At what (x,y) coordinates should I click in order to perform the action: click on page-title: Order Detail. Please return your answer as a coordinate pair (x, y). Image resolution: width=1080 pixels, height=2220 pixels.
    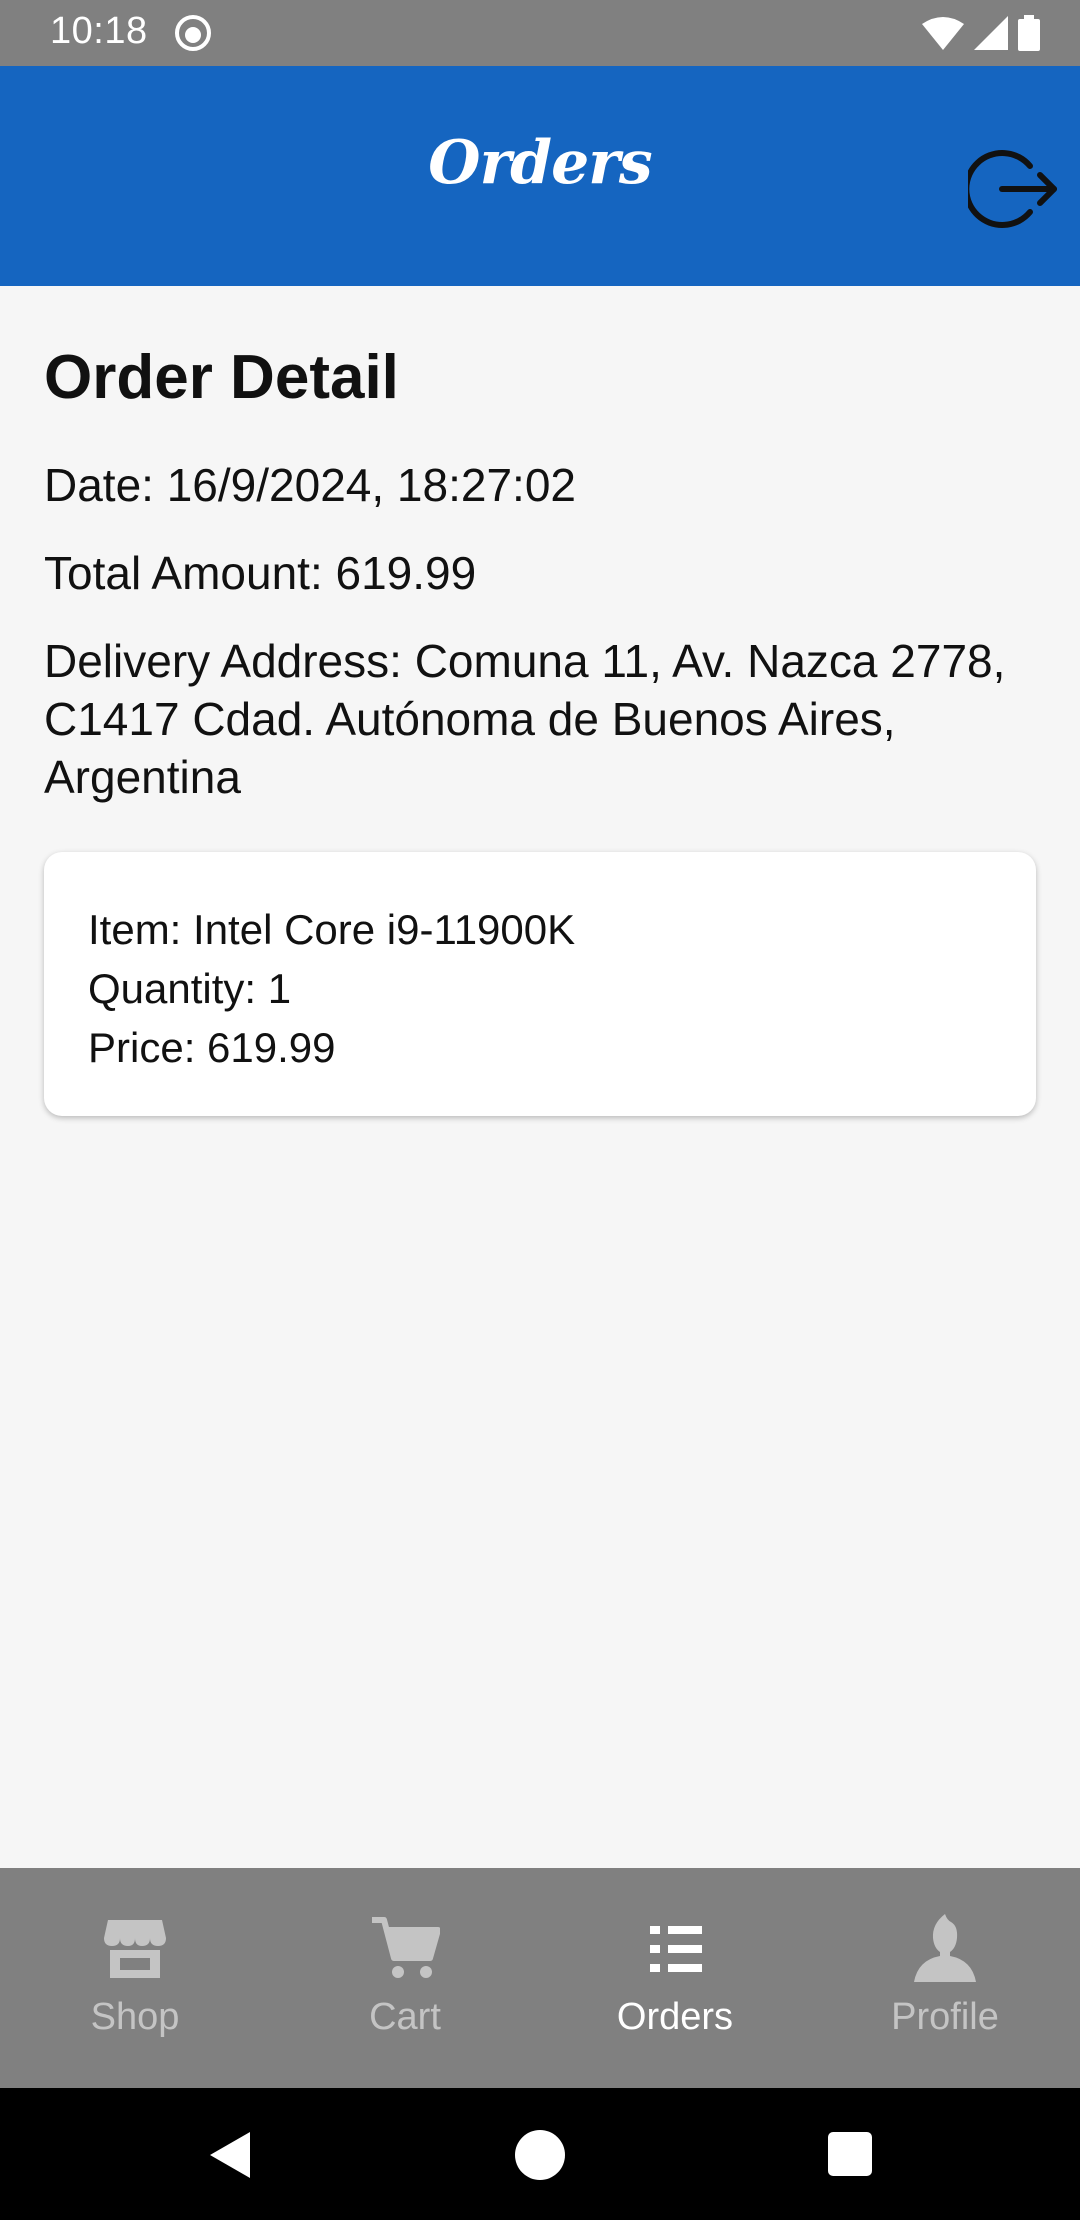
    Looking at the image, I should click on (221, 377).